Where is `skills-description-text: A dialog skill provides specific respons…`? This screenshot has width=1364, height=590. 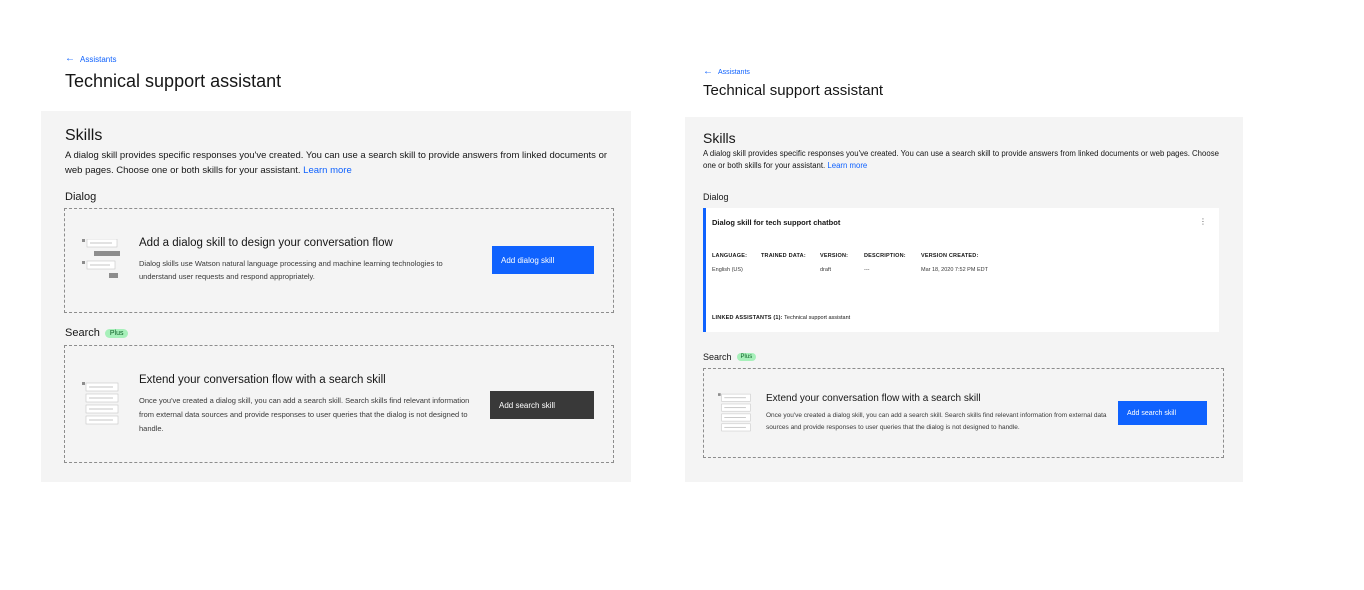
skills-description-text: A dialog skill provides specific respons… is located at coordinates (961, 160).